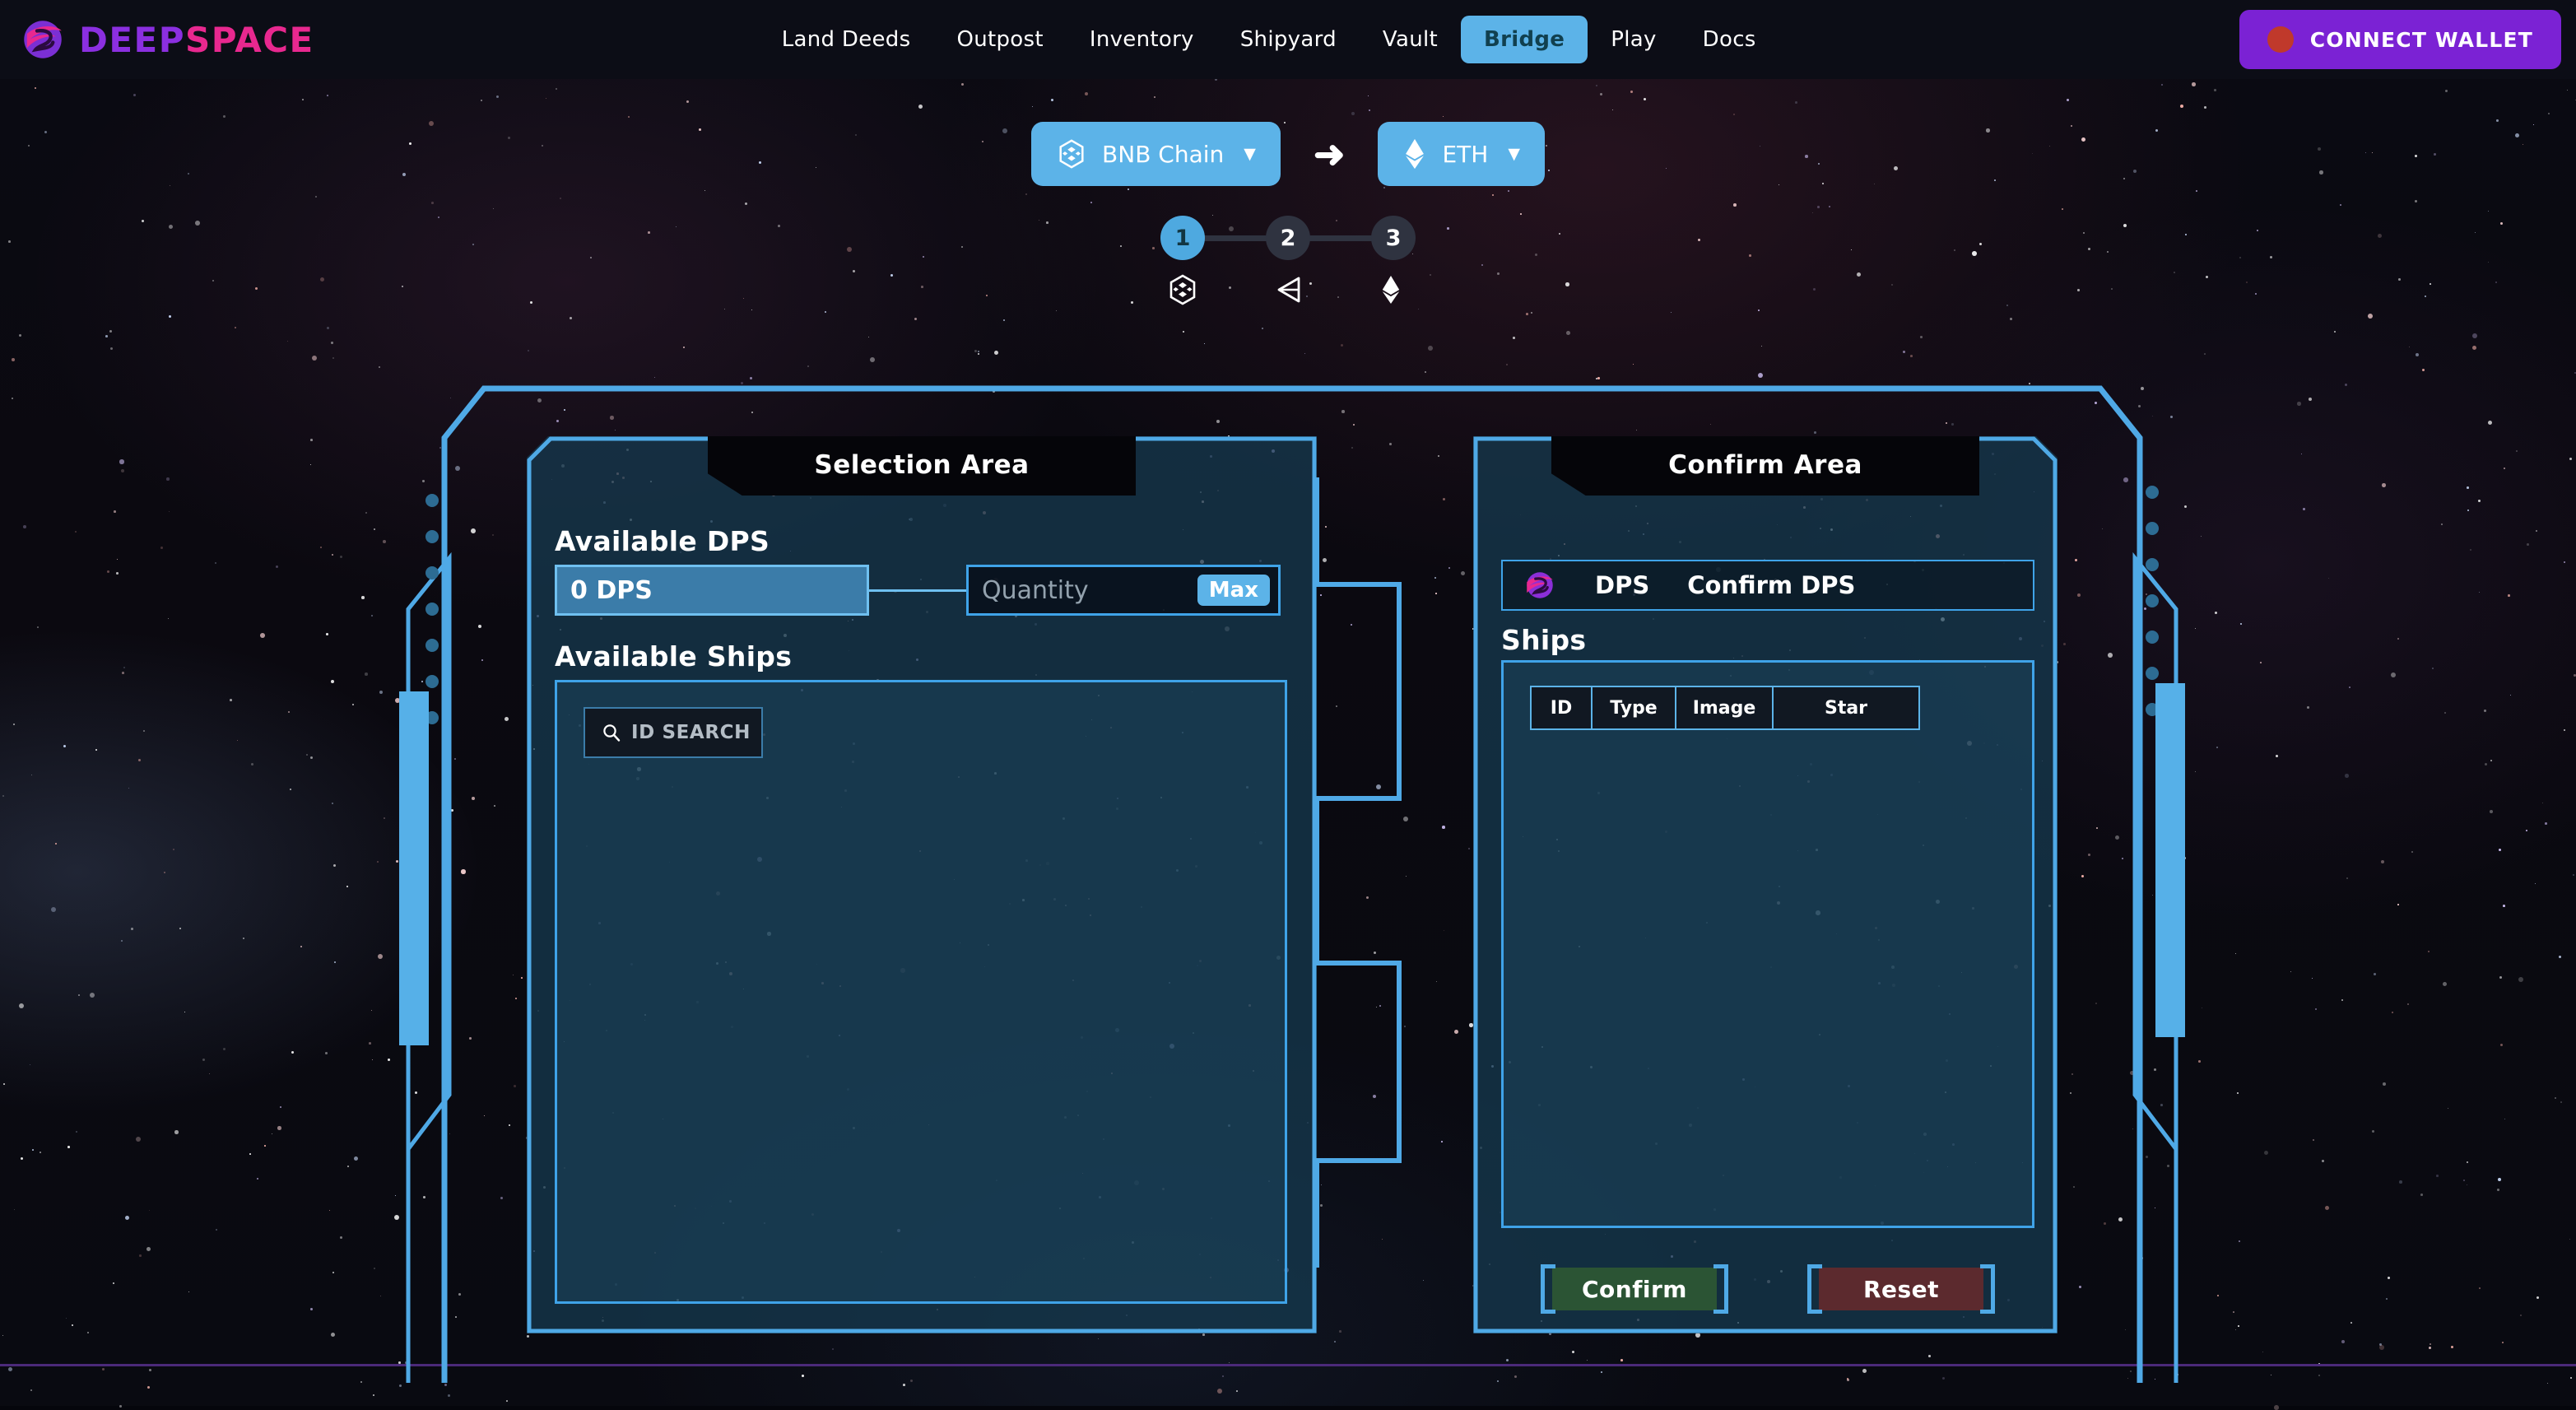 This screenshot has width=2576, height=1410. What do you see at coordinates (1393, 261) in the screenshot?
I see `stepper-step-3: 3` at bounding box center [1393, 261].